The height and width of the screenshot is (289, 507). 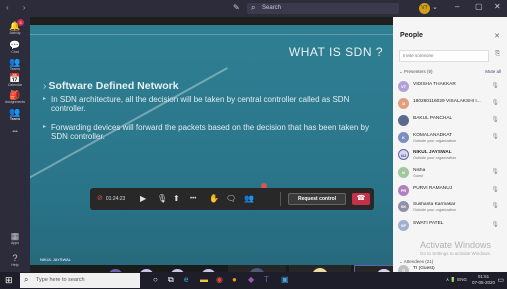 I want to click on close-icon: ✕, so click(x=497, y=36).